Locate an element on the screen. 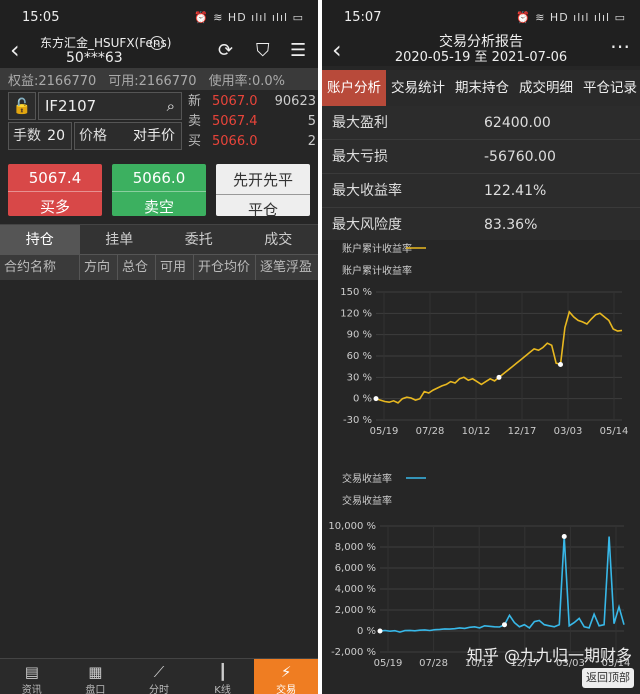  sell-short-button: 5066.0 卖空 is located at coordinates (159, 190).